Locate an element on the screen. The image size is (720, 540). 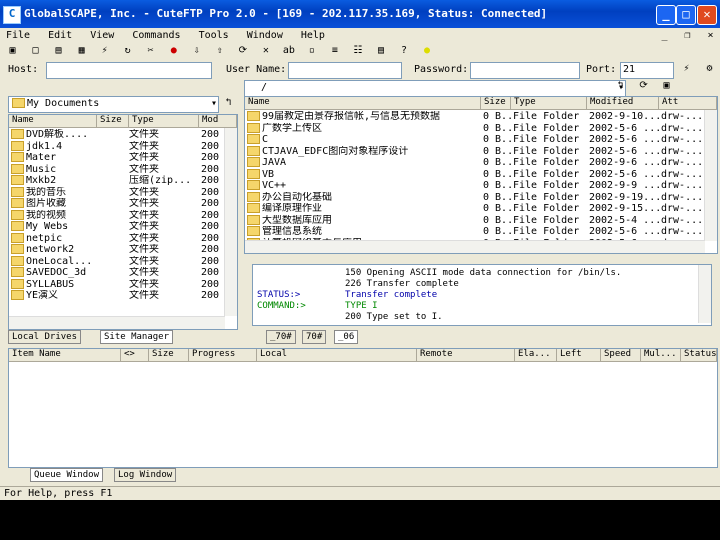
local-row: My Webs 文件夹 200 is located at coordinates (117, 227).